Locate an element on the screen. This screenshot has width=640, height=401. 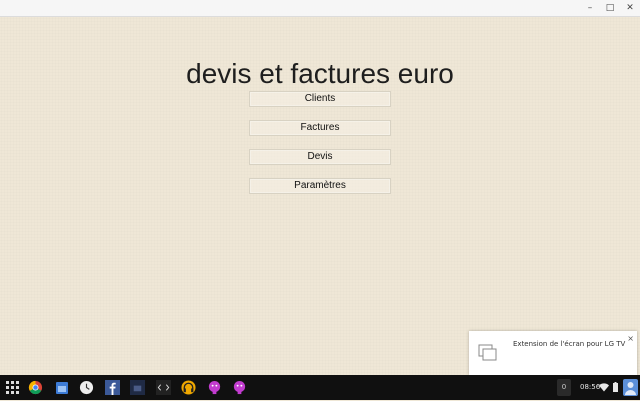
avatar is located at coordinates (630, 387).